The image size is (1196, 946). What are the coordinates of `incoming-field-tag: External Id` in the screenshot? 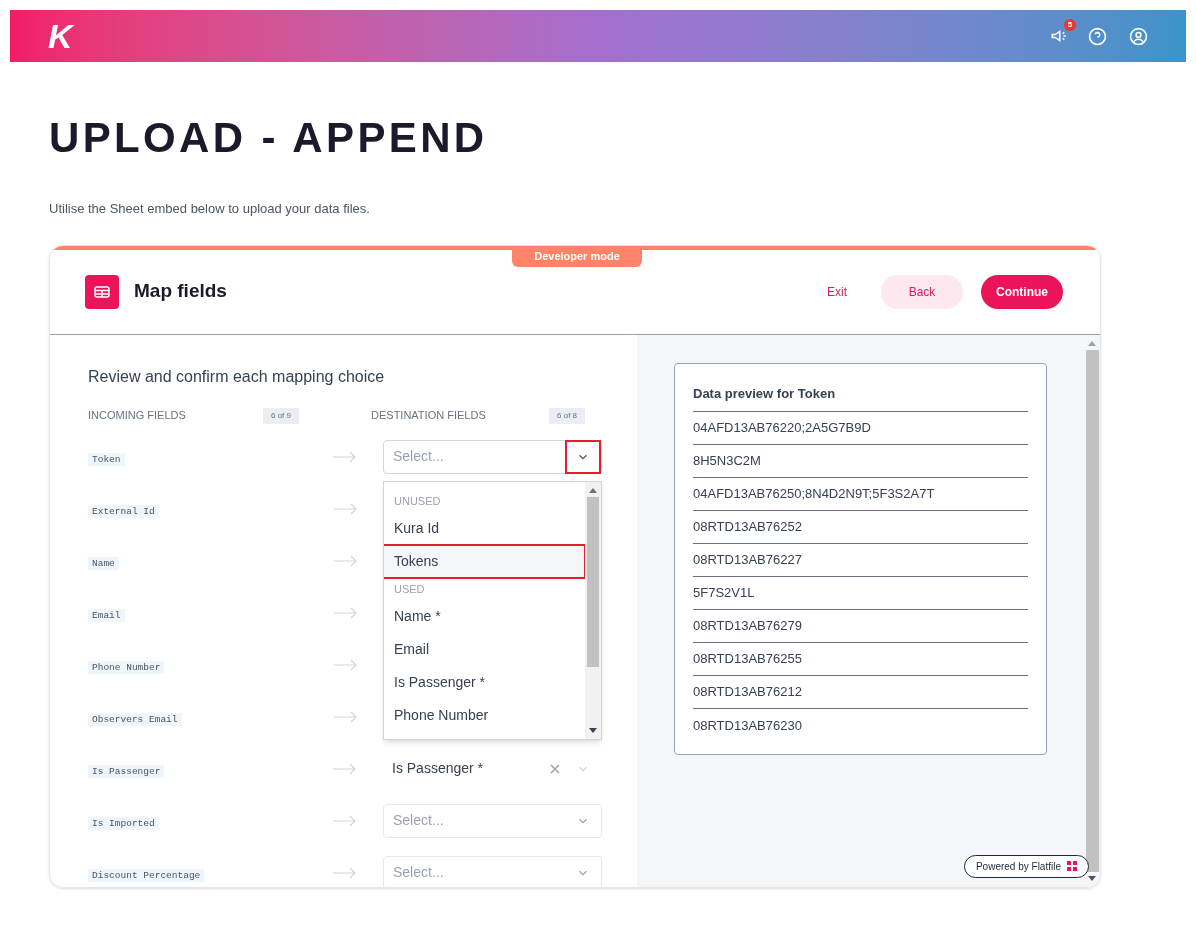 It's located at (123, 511).